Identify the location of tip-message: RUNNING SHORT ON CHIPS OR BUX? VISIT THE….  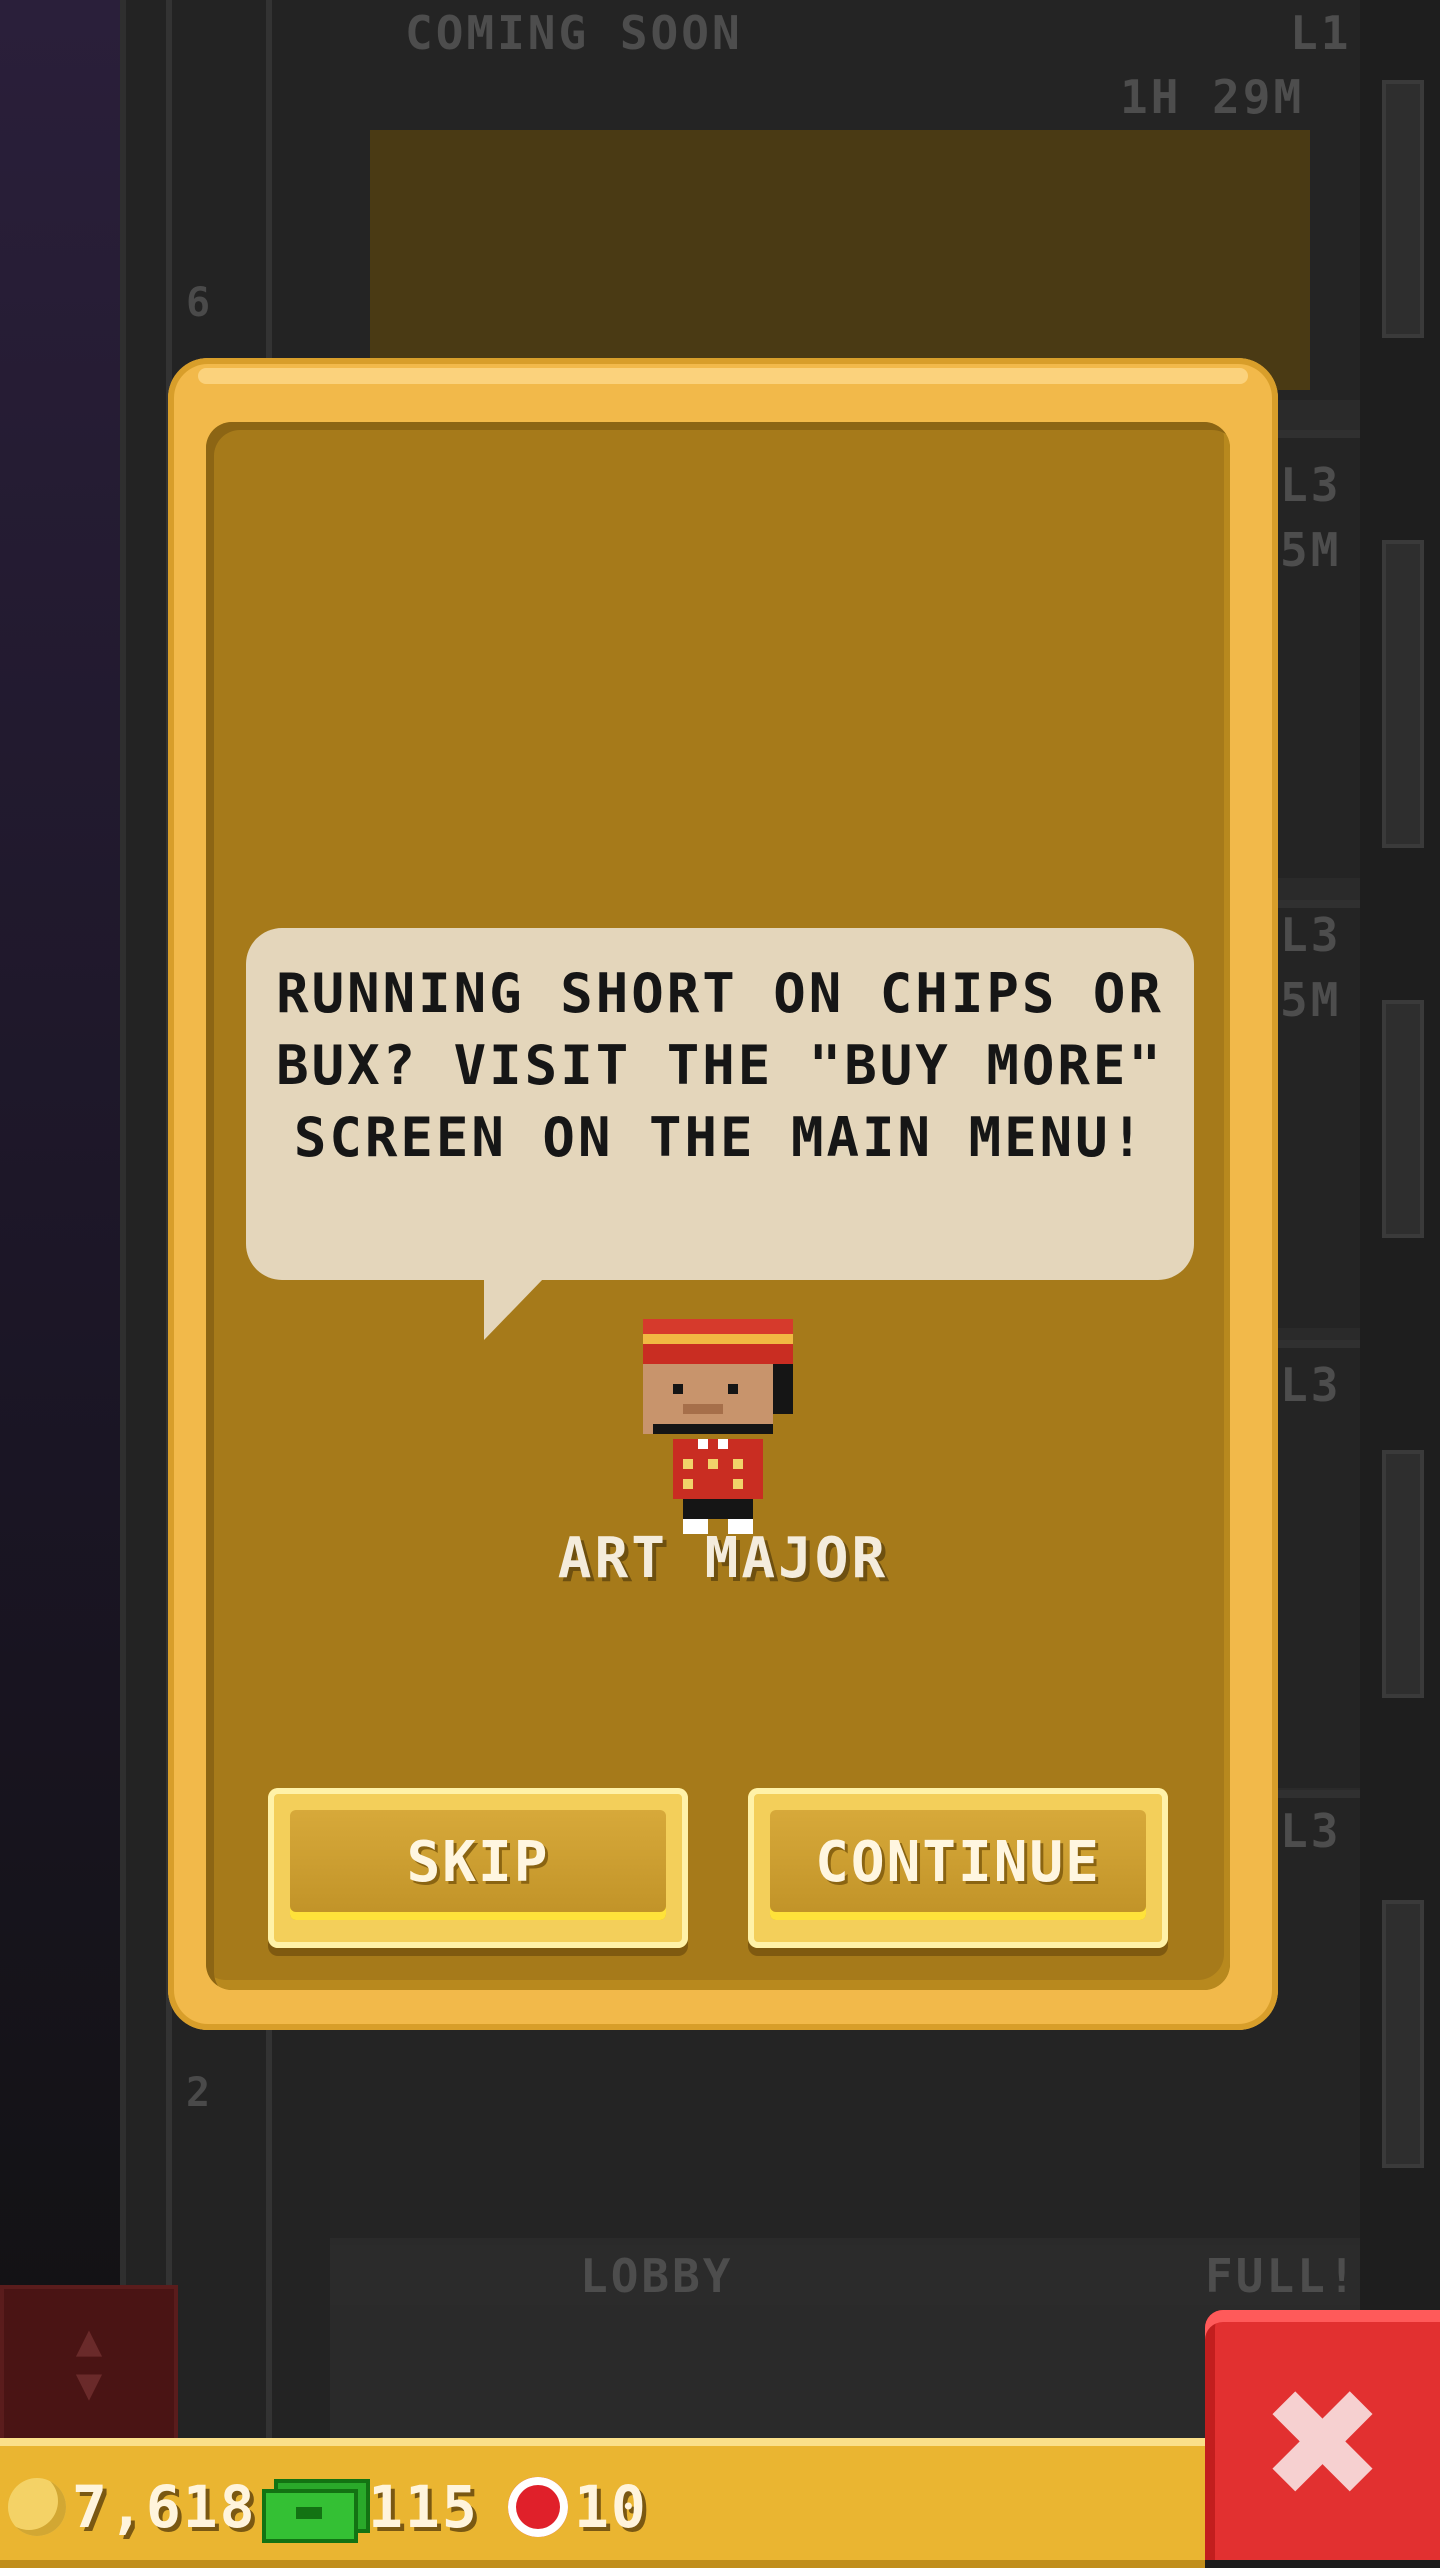
(720, 1065).